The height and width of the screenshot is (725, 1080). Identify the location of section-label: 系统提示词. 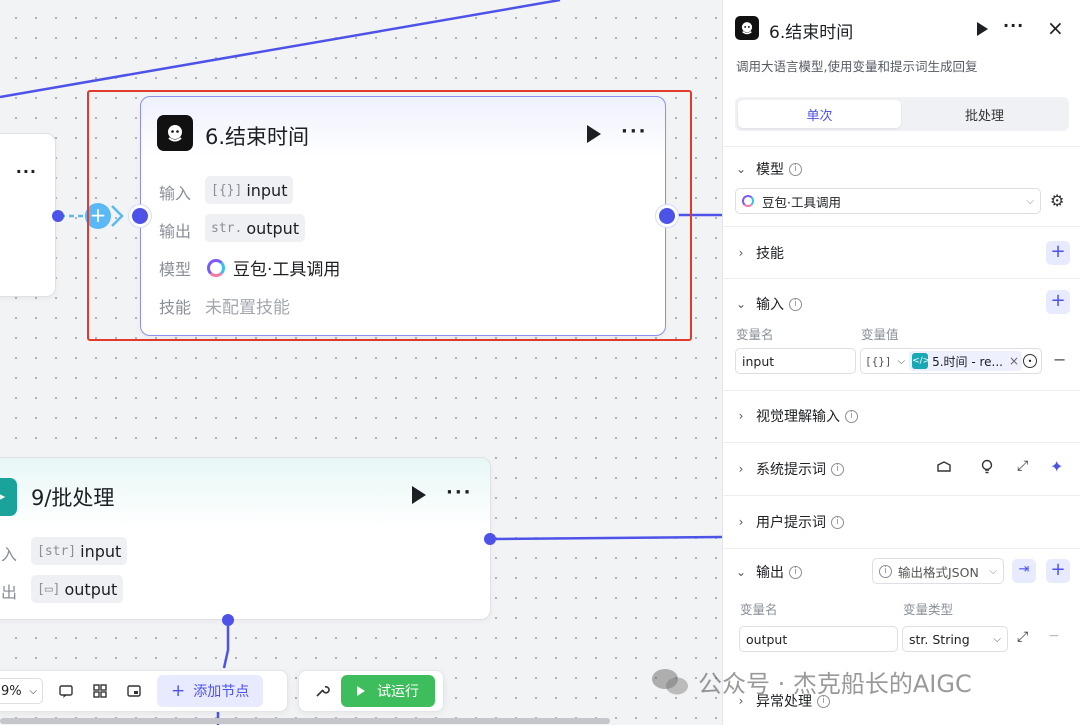
(791, 470).